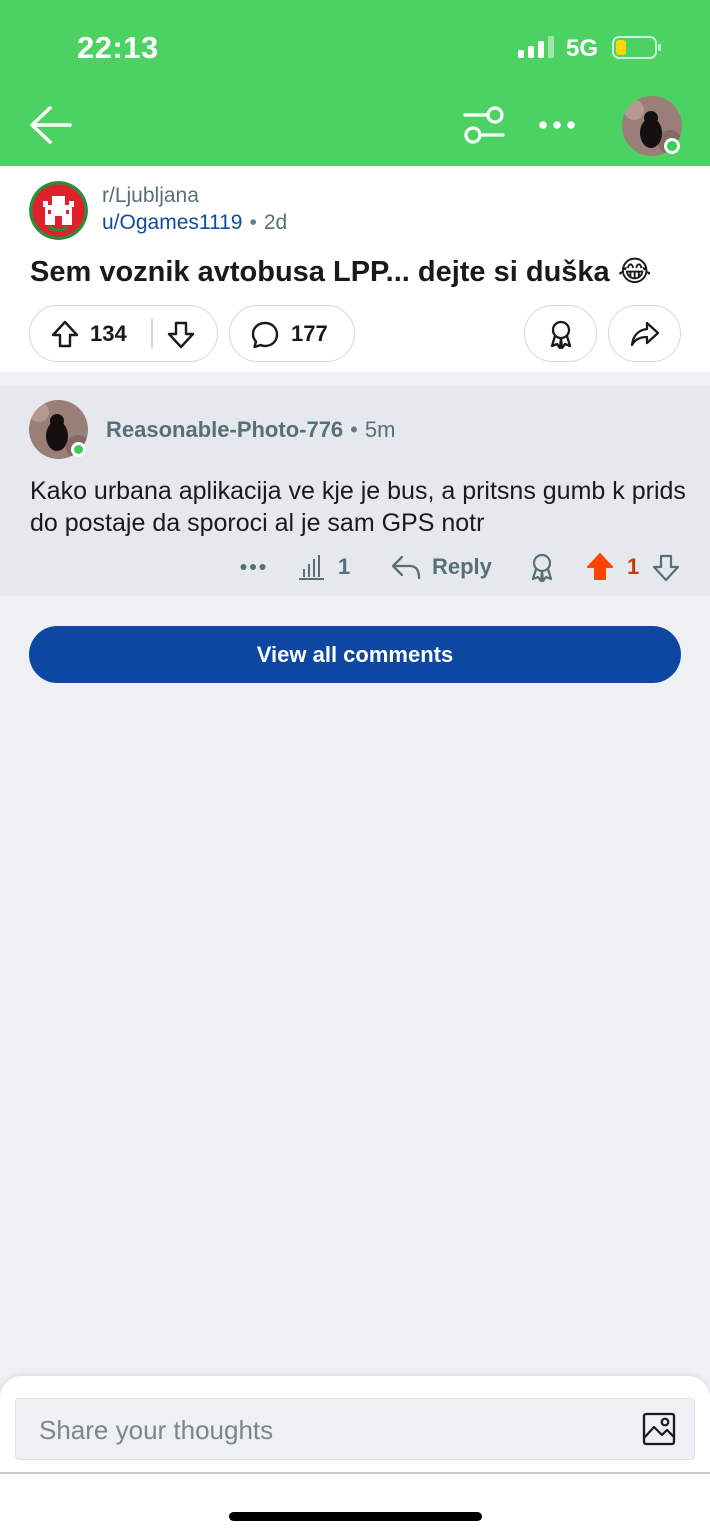 The height and width of the screenshot is (1536, 710). I want to click on comment-downvote-icon, so click(666, 568).